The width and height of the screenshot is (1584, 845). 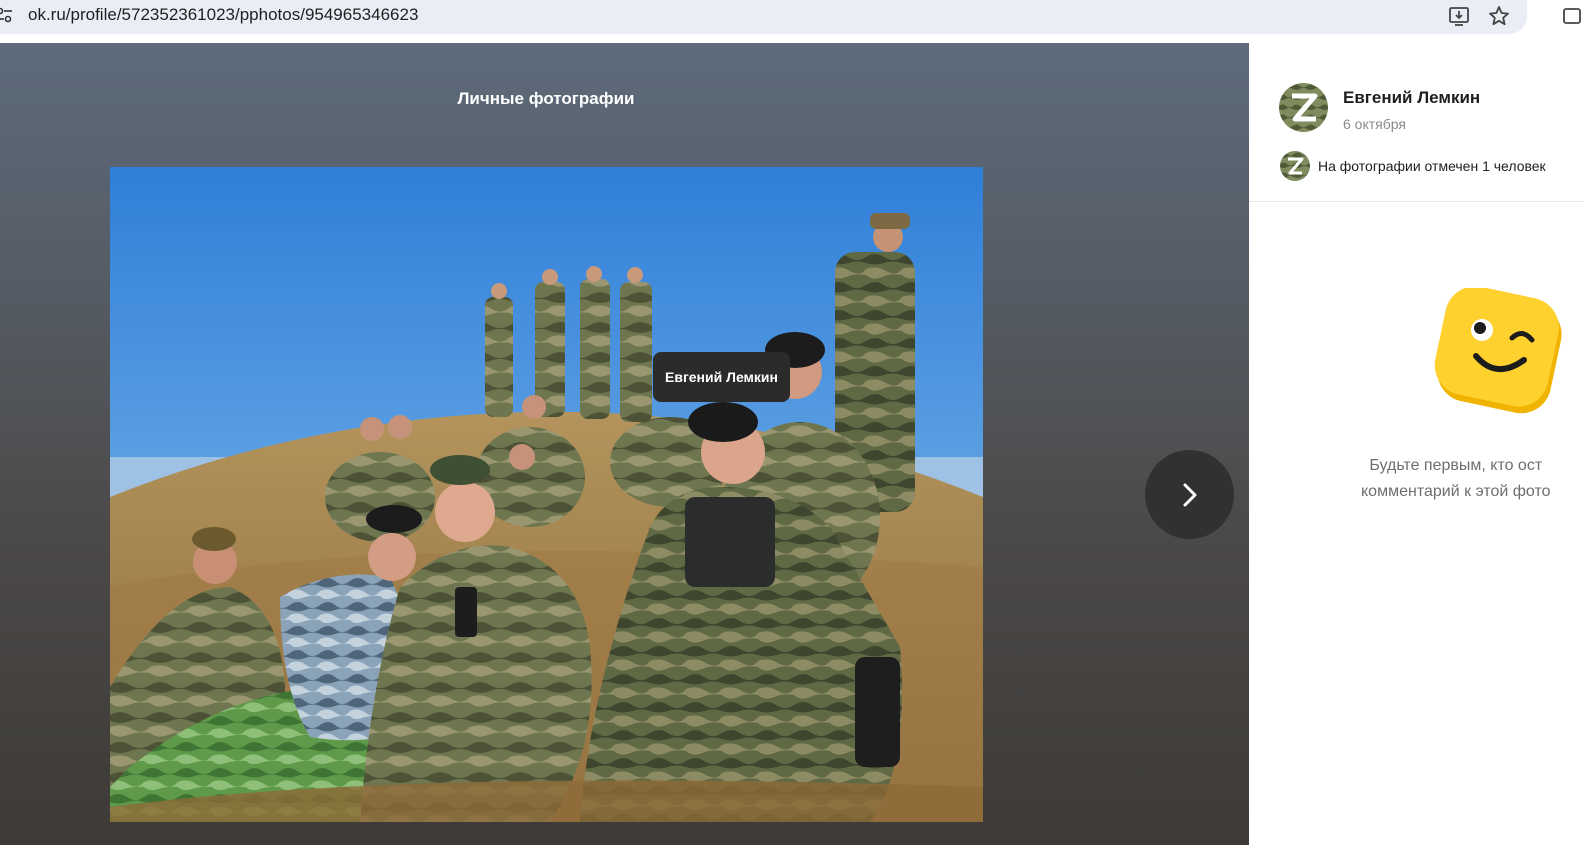 I want to click on chevron-right-icon, so click(x=1190, y=495).